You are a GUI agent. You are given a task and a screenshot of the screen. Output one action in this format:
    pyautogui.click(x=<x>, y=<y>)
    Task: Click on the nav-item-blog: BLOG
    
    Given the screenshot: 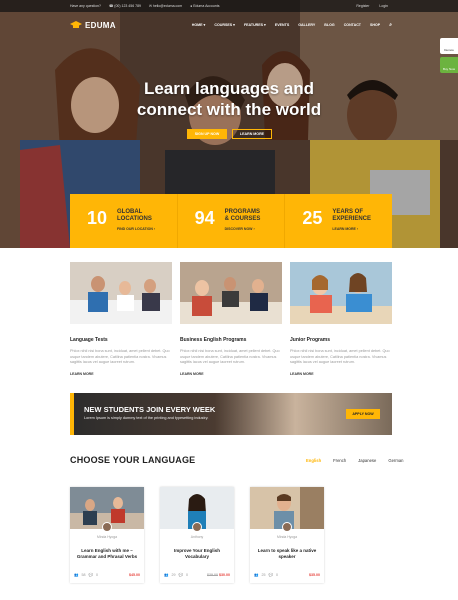 What is the action you would take?
    pyautogui.click(x=329, y=25)
    